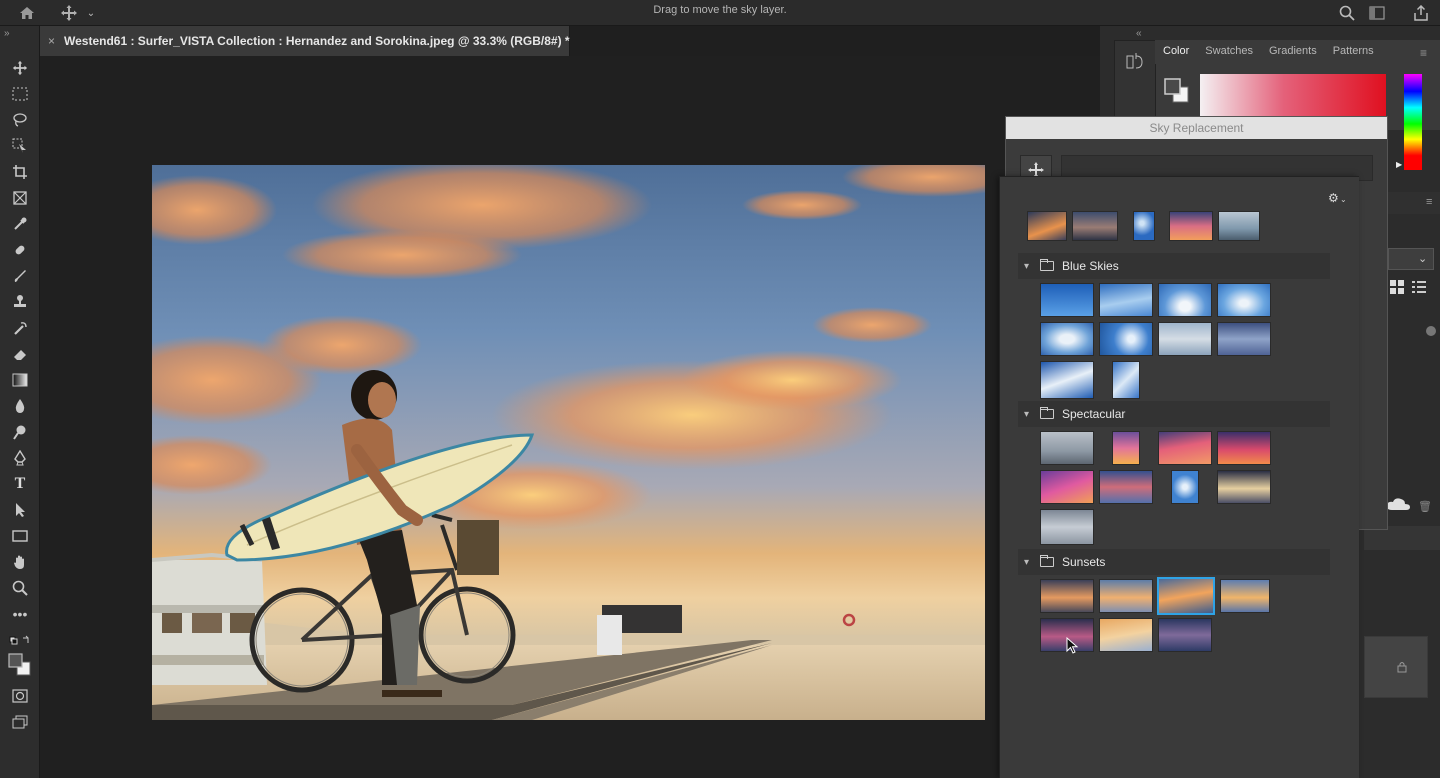 Image resolution: width=1440 pixels, height=778 pixels. I want to click on fg-bg-color-icon, so click(1177, 91).